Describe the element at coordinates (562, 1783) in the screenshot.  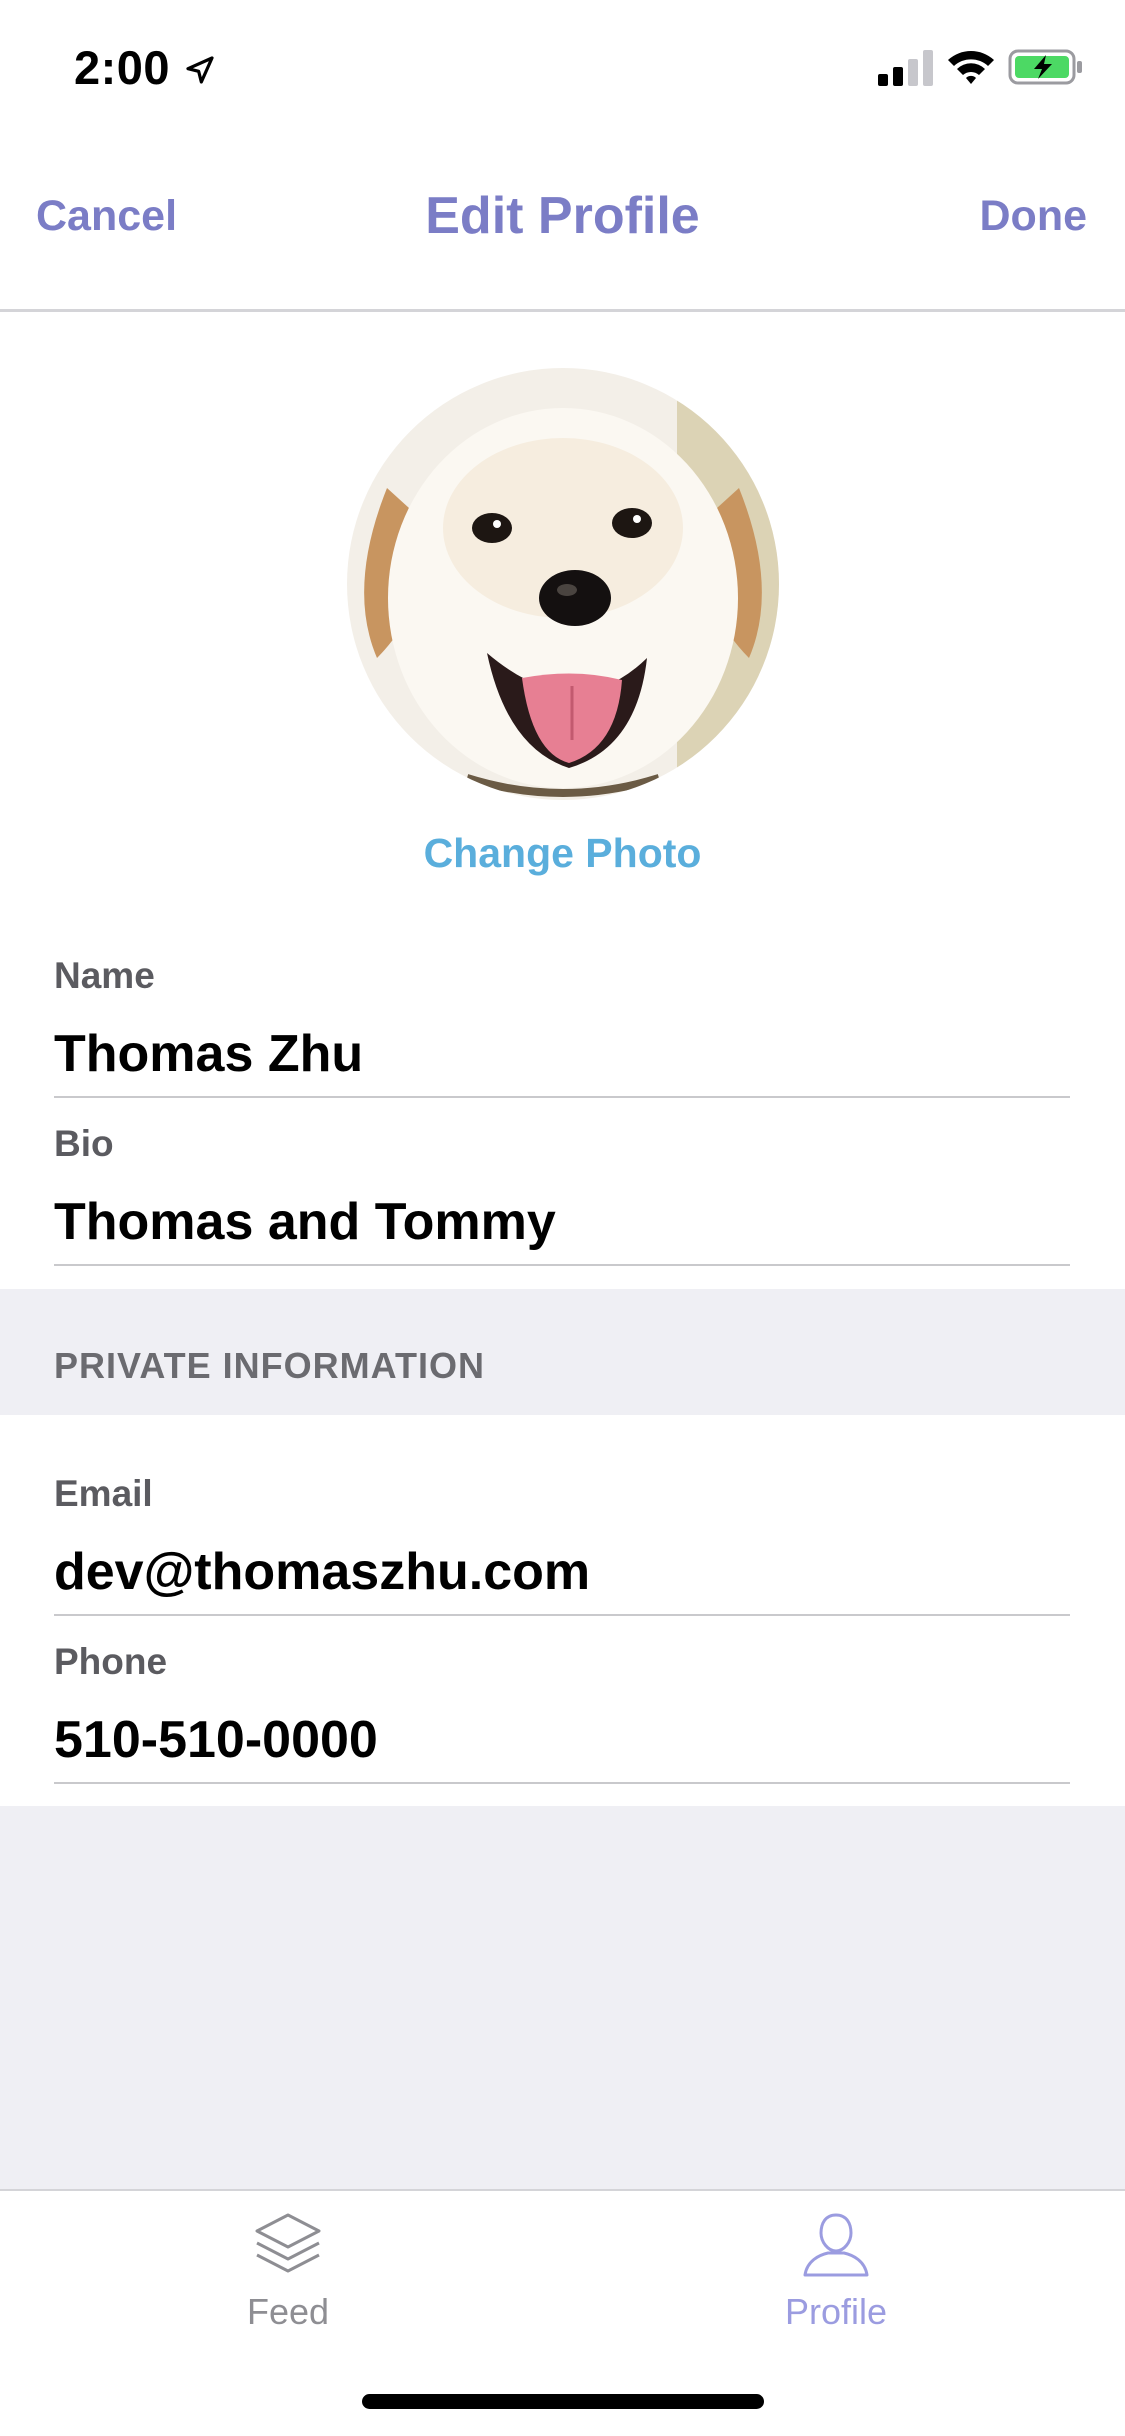
I see `phone-field-underline` at that location.